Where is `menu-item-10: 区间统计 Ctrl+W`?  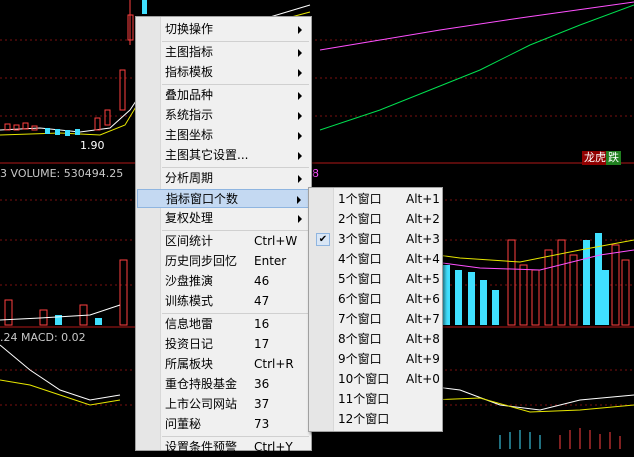 menu-item-10: 区间统计 Ctrl+W is located at coordinates (223, 241).